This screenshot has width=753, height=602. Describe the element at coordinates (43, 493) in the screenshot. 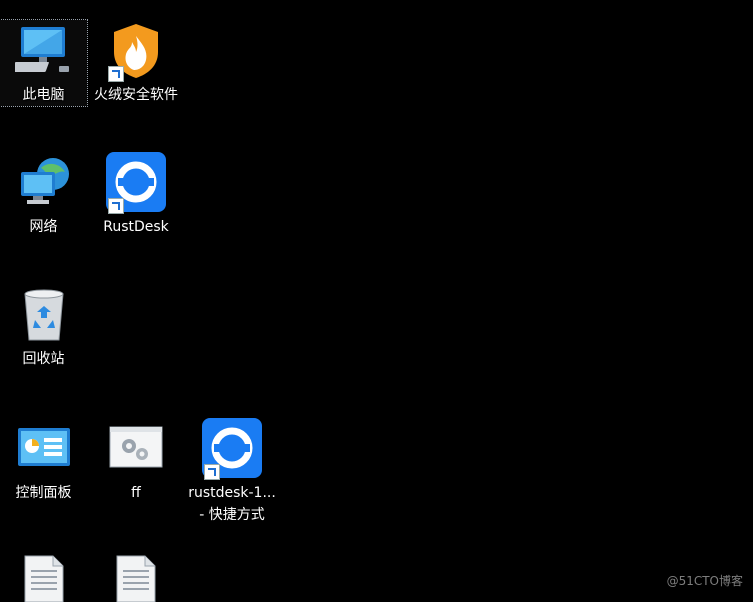

I see `desktop-icon-label: 控制面板` at that location.